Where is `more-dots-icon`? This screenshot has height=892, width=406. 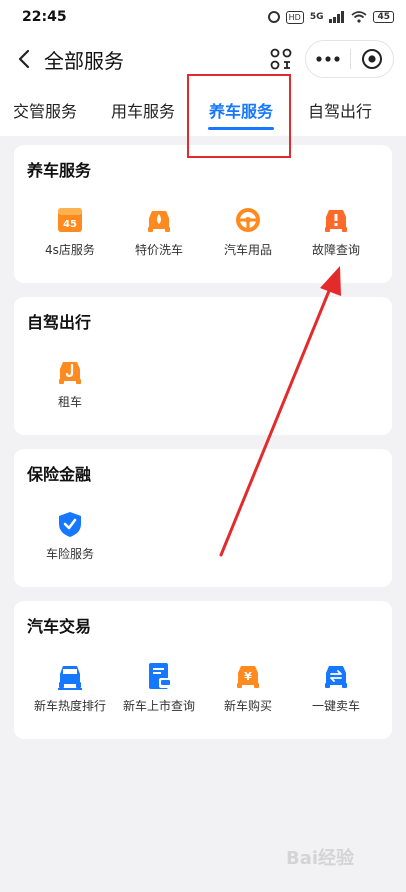
more-dots-icon is located at coordinates (328, 59).